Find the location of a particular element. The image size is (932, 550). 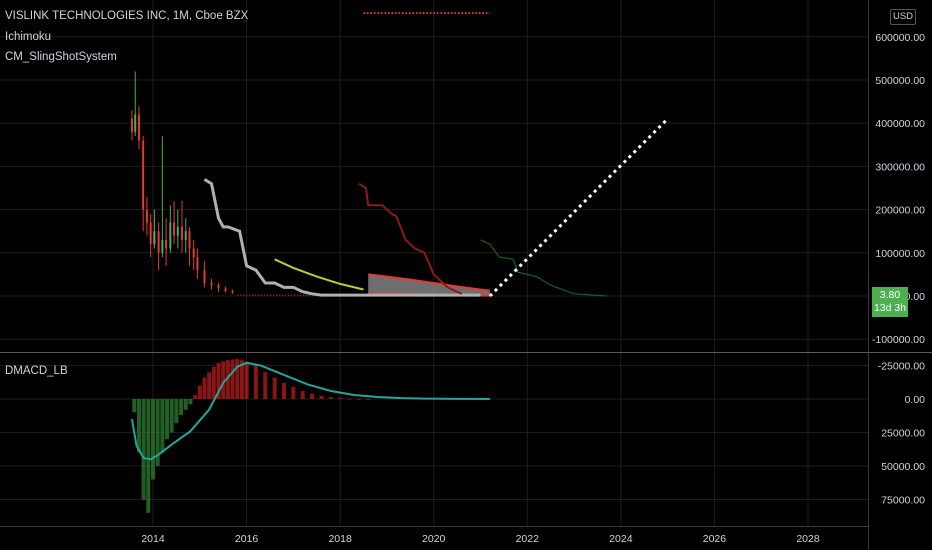

indicator-ichimoku-label: Ichimoku is located at coordinates (28, 37).